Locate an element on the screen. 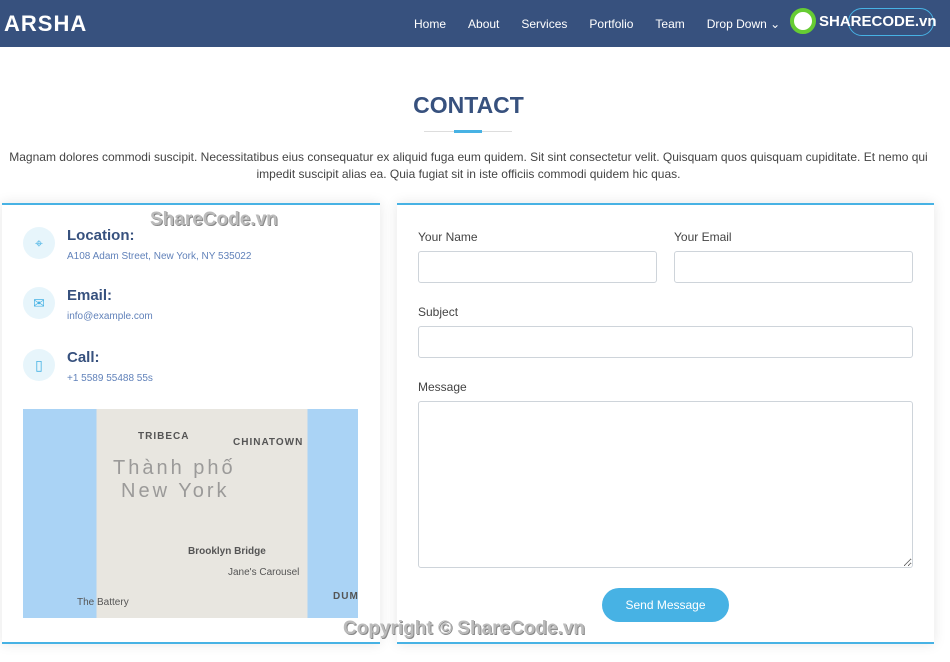 The height and width of the screenshot is (662, 950). name-input is located at coordinates (537, 267).